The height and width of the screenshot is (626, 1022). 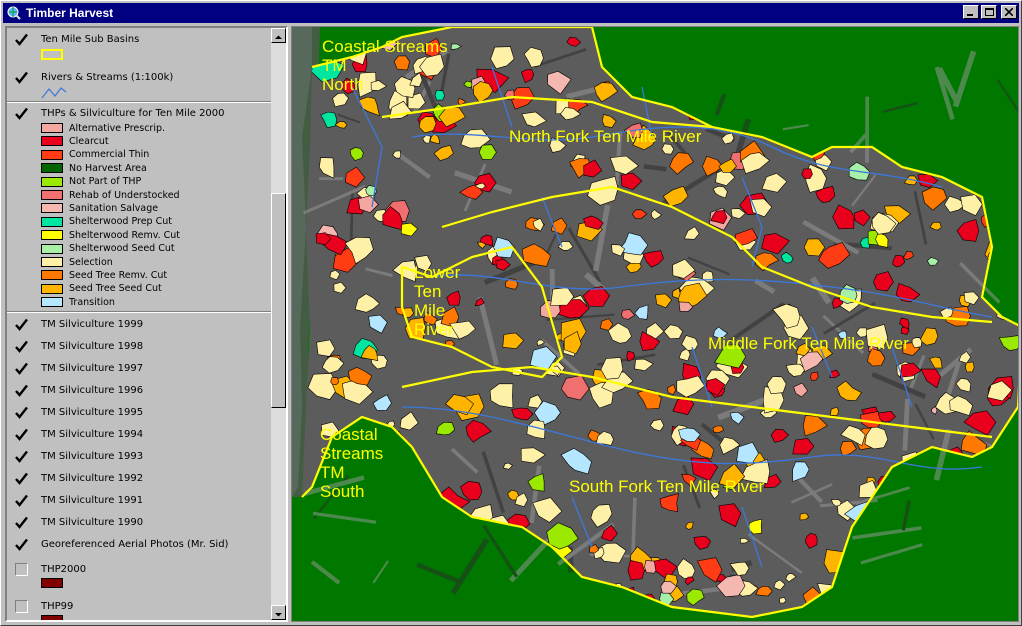 I want to click on layer-tm-silviculture-1991-checkbox-checked, so click(x=21, y=500).